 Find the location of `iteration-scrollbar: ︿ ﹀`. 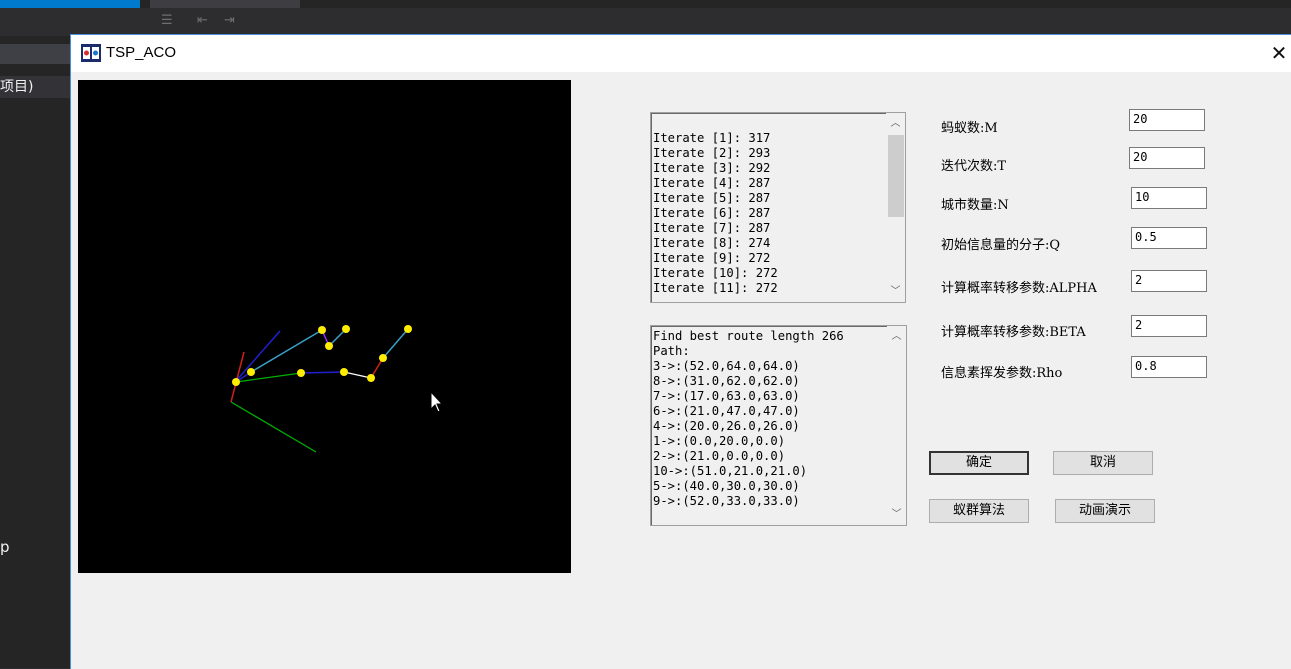

iteration-scrollbar: ︿ ﹀ is located at coordinates (895, 207).